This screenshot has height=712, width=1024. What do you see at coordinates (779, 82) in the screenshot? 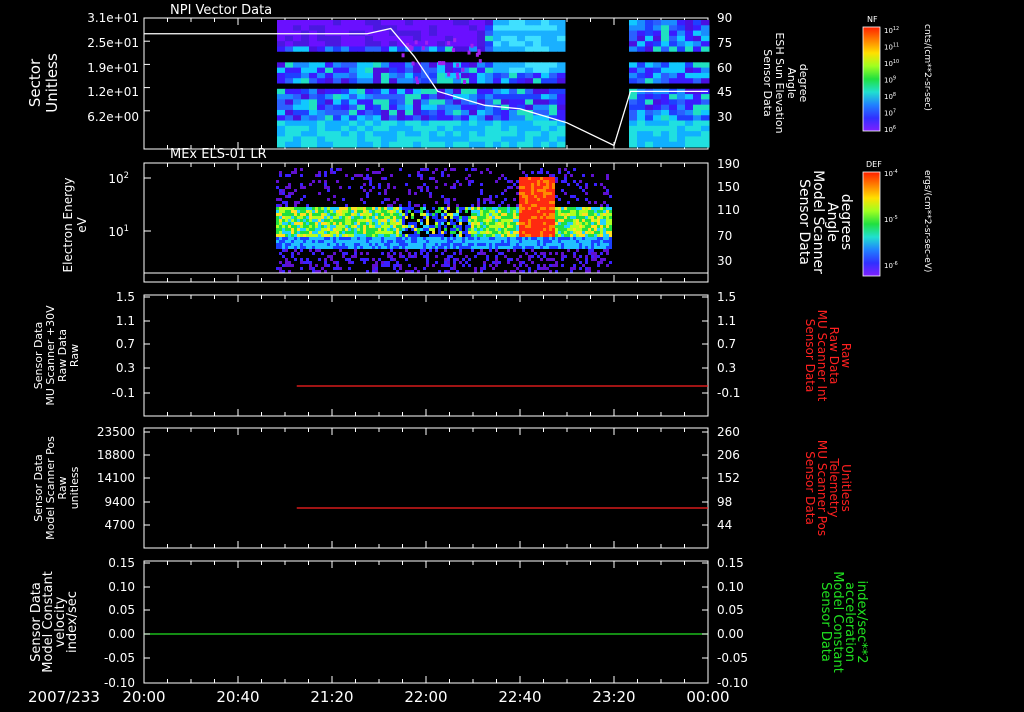
I see `y-label-line: ESH Sun Elevation` at bounding box center [779, 82].